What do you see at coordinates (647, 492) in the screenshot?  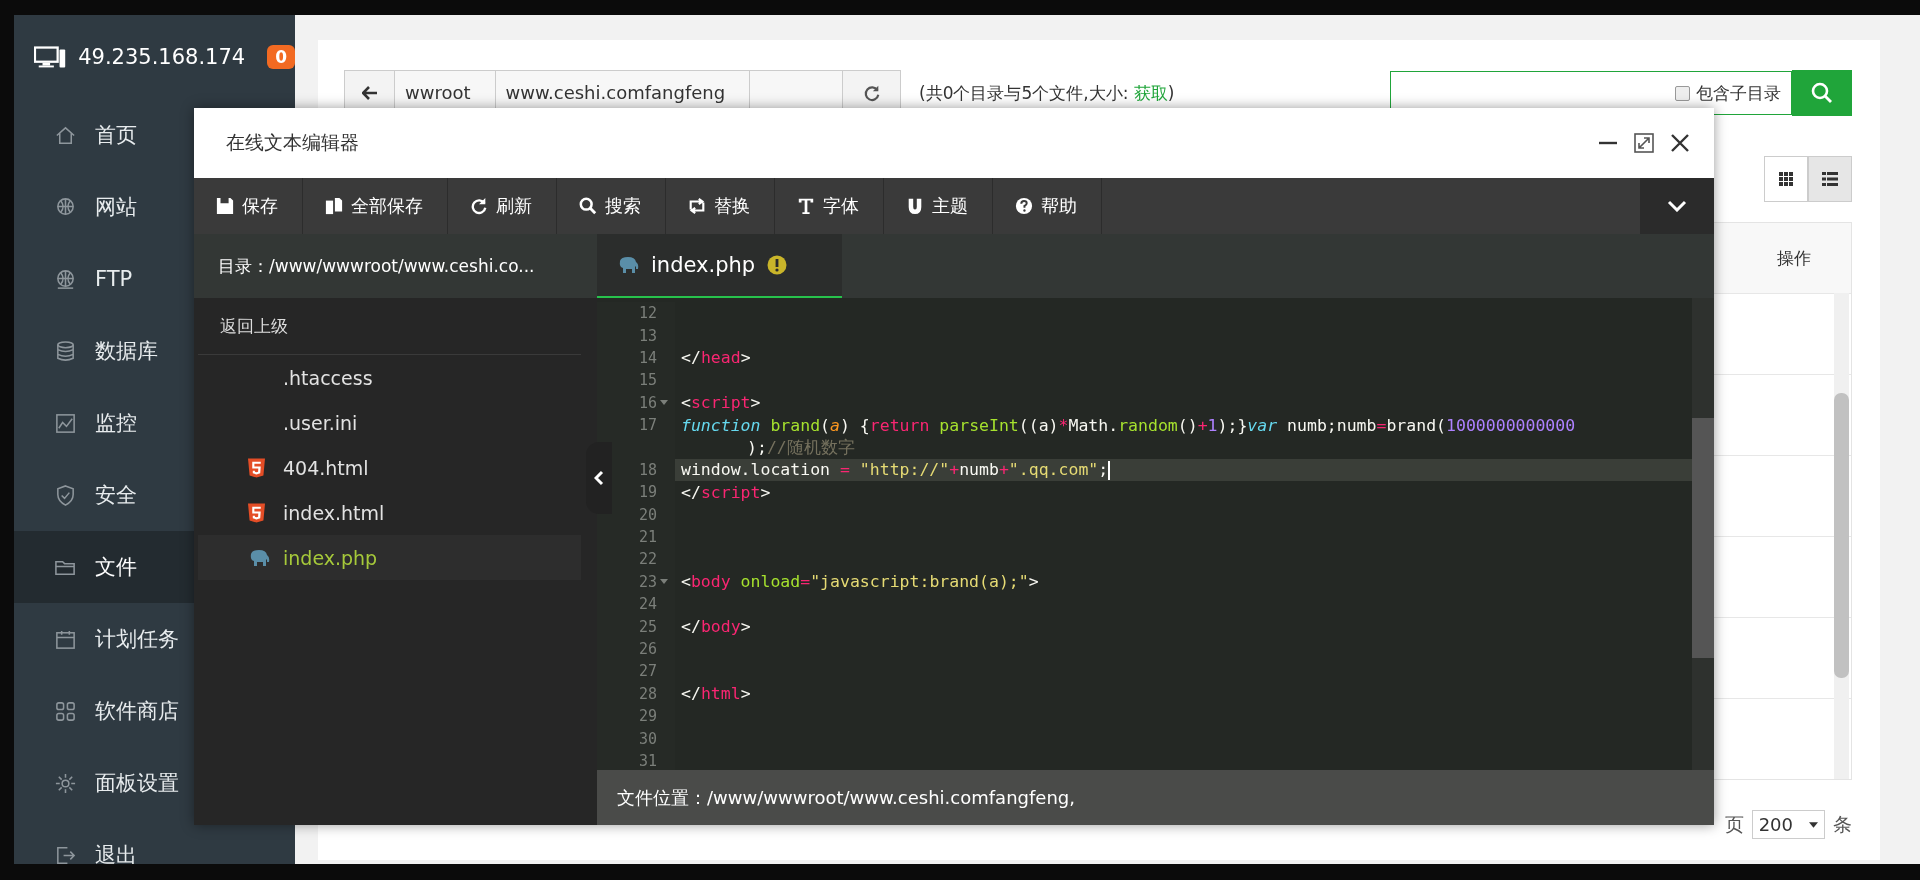 I see `line-number: 19` at bounding box center [647, 492].